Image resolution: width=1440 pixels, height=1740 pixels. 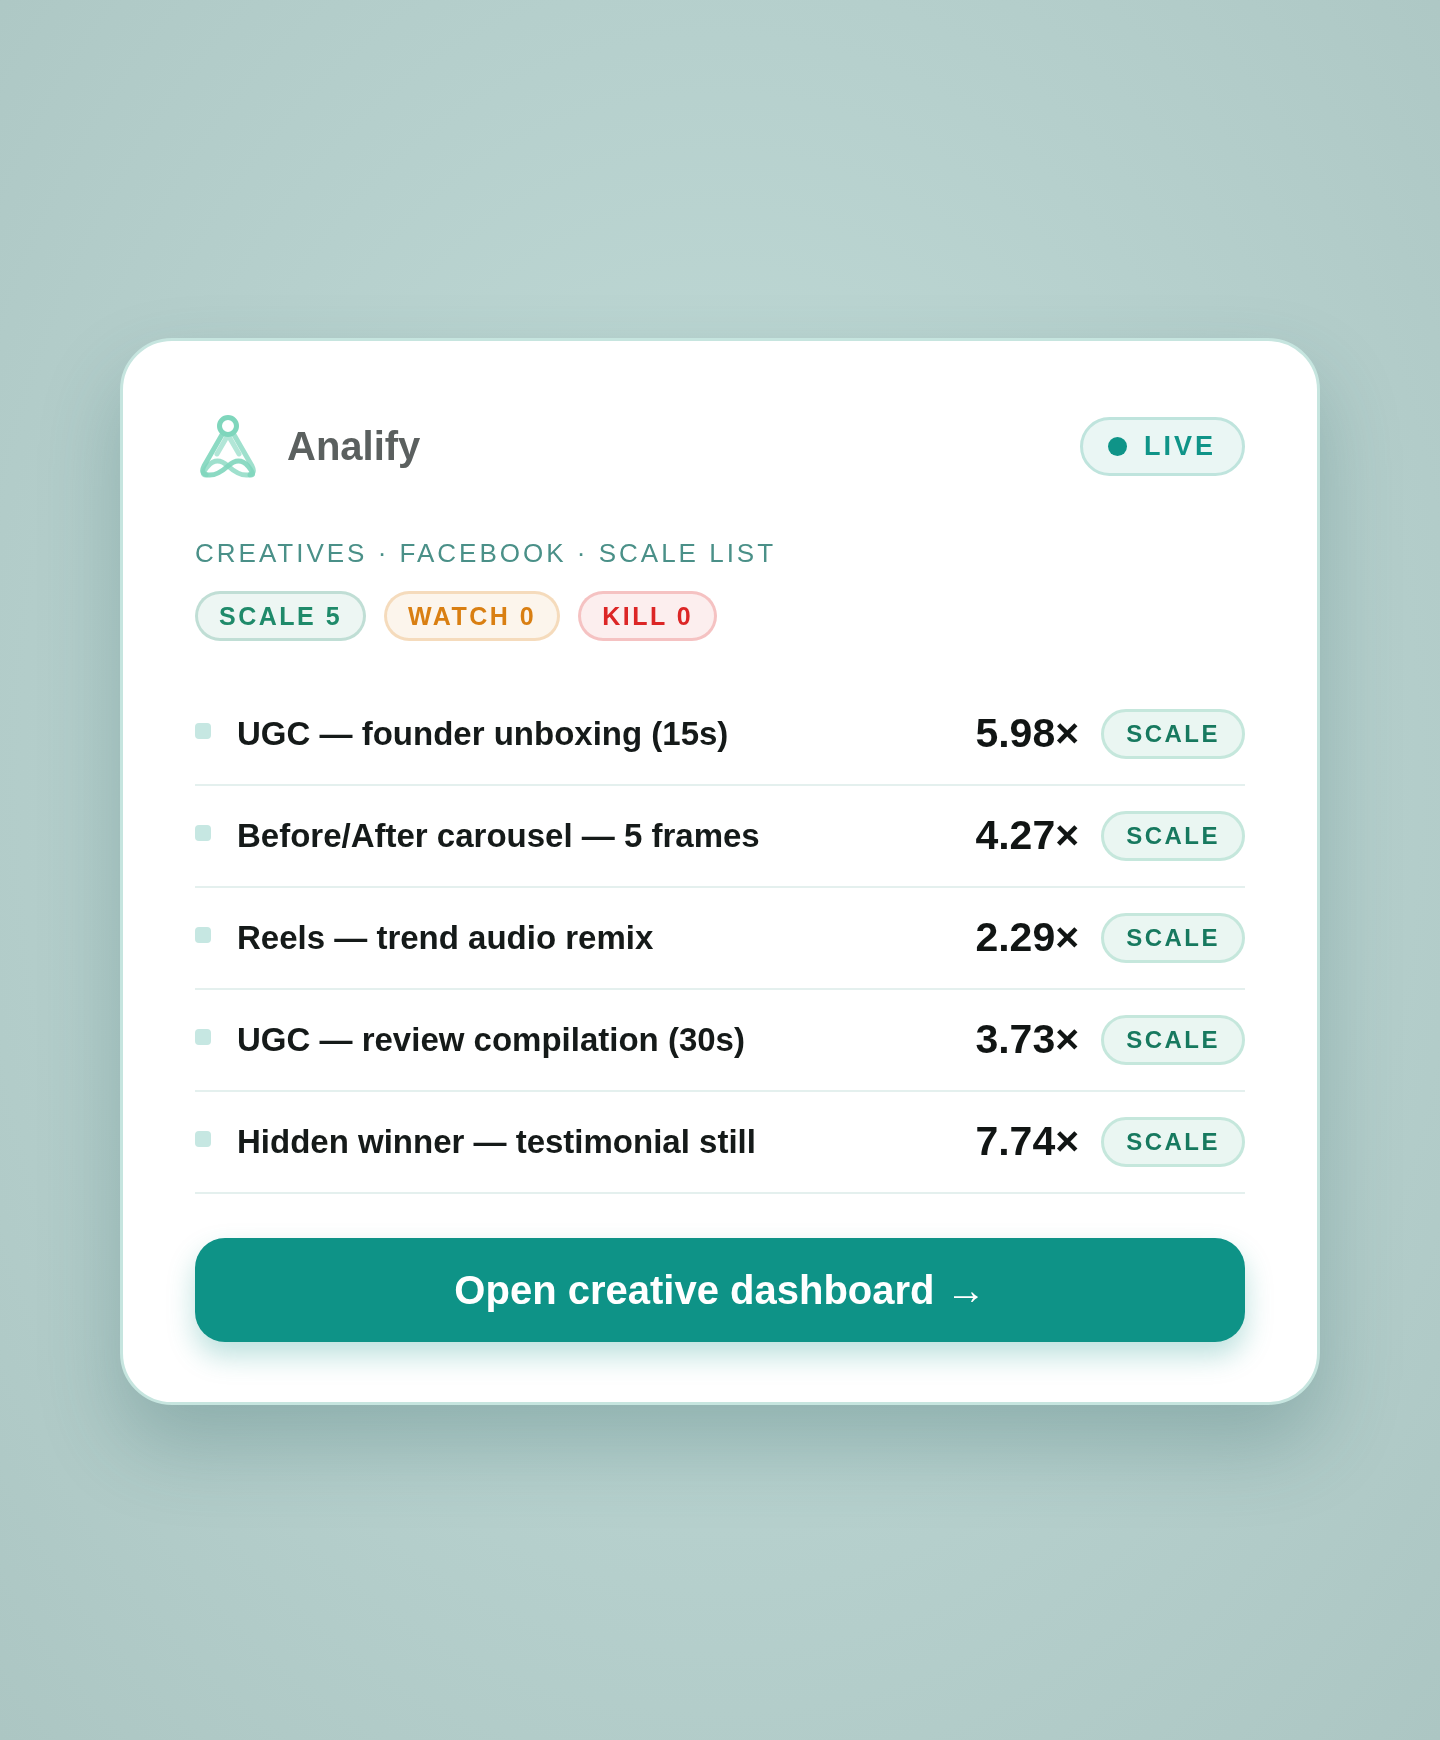 What do you see at coordinates (354, 446) in the screenshot?
I see `brand-name: Analify` at bounding box center [354, 446].